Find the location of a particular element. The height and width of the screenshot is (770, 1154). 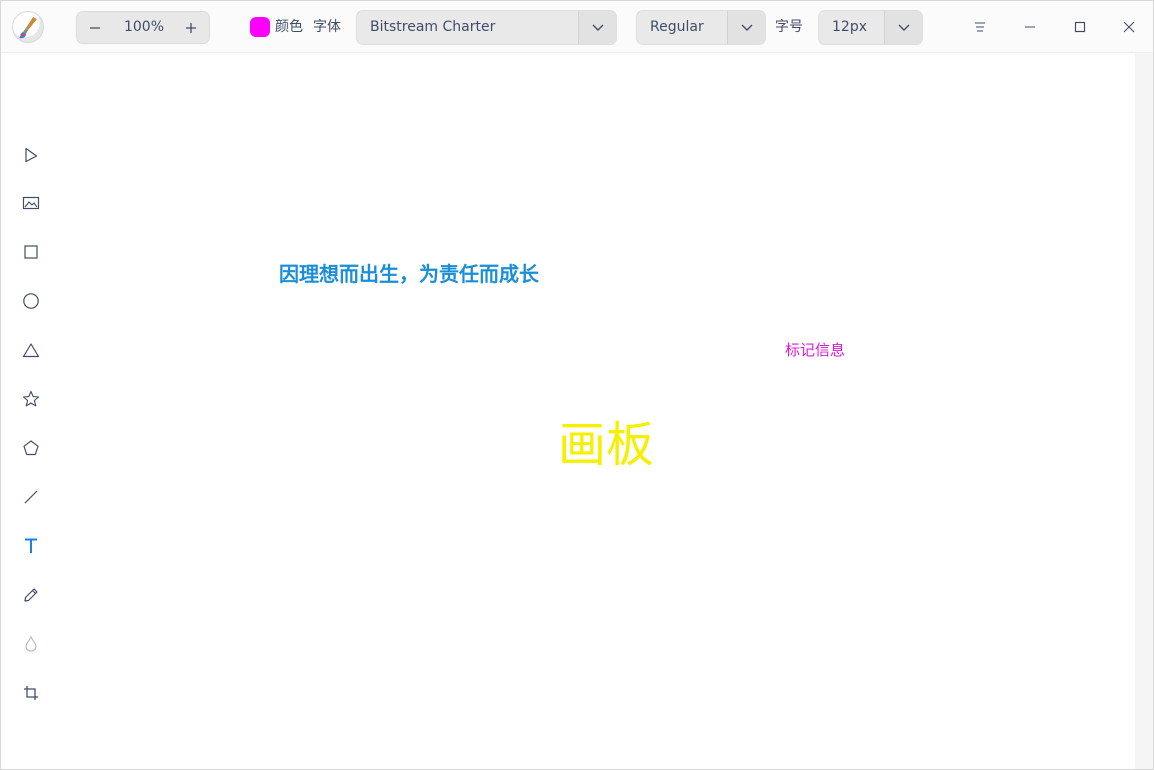

font-weight-value: Regular is located at coordinates (677, 27).